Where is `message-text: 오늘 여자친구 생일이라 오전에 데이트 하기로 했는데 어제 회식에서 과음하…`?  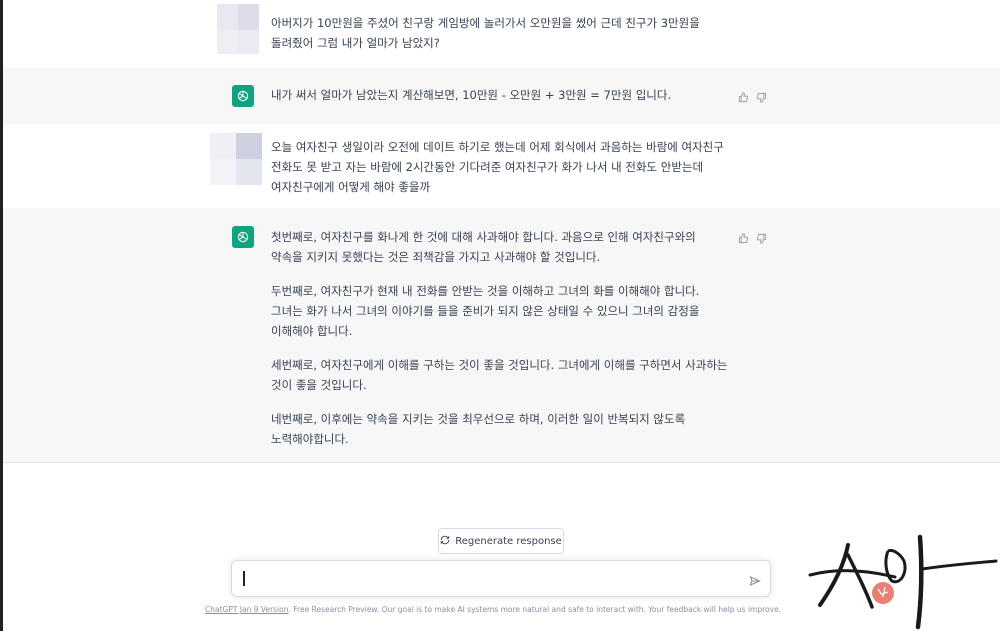
message-text: 오늘 여자친구 생일이라 오전에 데이트 하기로 했는데 어제 회식에서 과음하… is located at coordinates (497, 167).